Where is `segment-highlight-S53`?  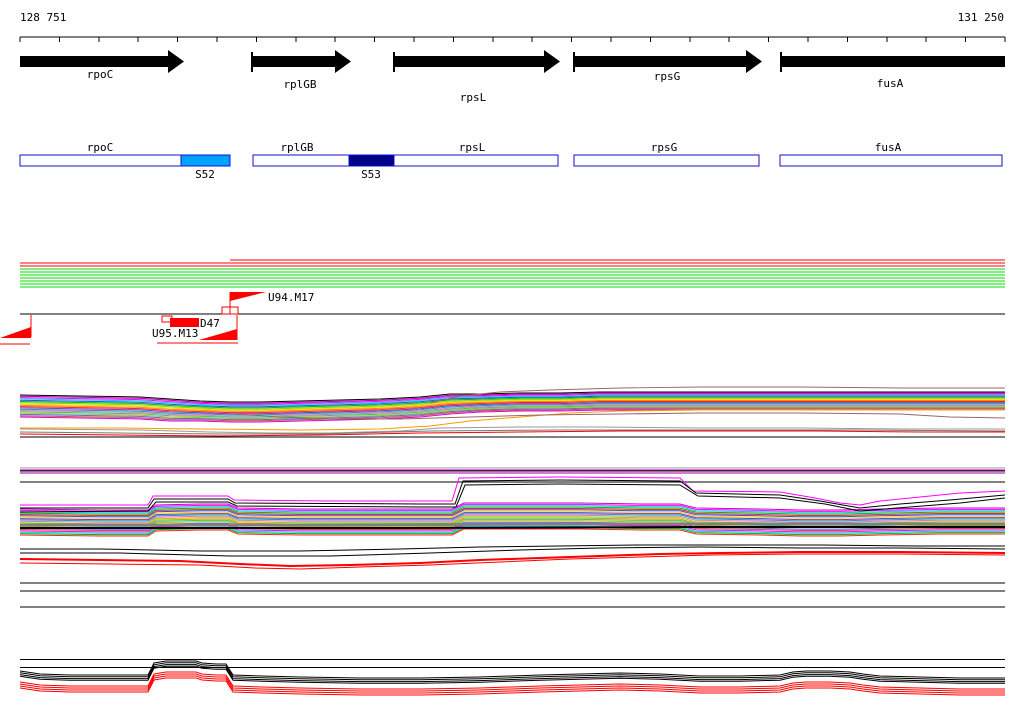
segment-highlight-S53 is located at coordinates (371, 160).